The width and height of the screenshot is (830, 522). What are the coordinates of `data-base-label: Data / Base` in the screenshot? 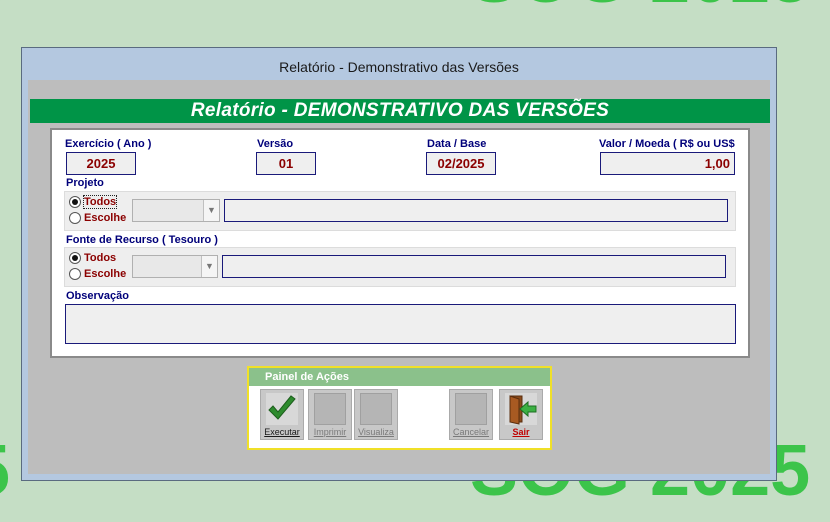 It's located at (457, 144).